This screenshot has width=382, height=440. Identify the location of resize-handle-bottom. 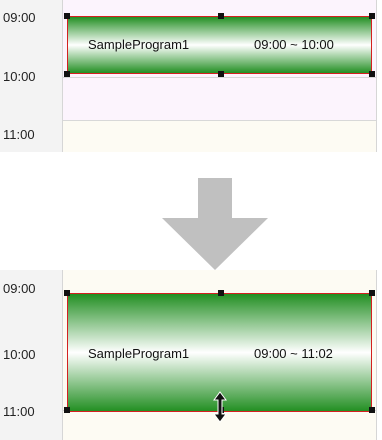
(221, 74).